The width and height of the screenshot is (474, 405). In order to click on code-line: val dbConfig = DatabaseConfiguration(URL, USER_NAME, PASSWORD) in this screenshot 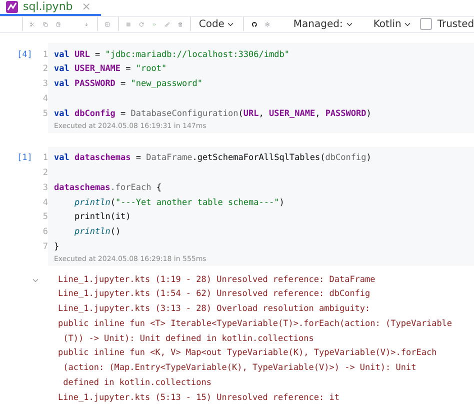, I will do `click(213, 113)`.